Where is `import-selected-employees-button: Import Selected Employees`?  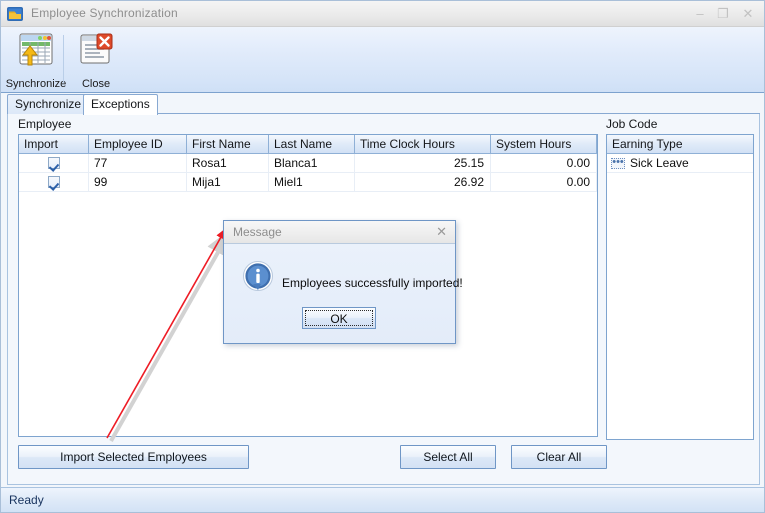
import-selected-employees-button: Import Selected Employees is located at coordinates (133, 457).